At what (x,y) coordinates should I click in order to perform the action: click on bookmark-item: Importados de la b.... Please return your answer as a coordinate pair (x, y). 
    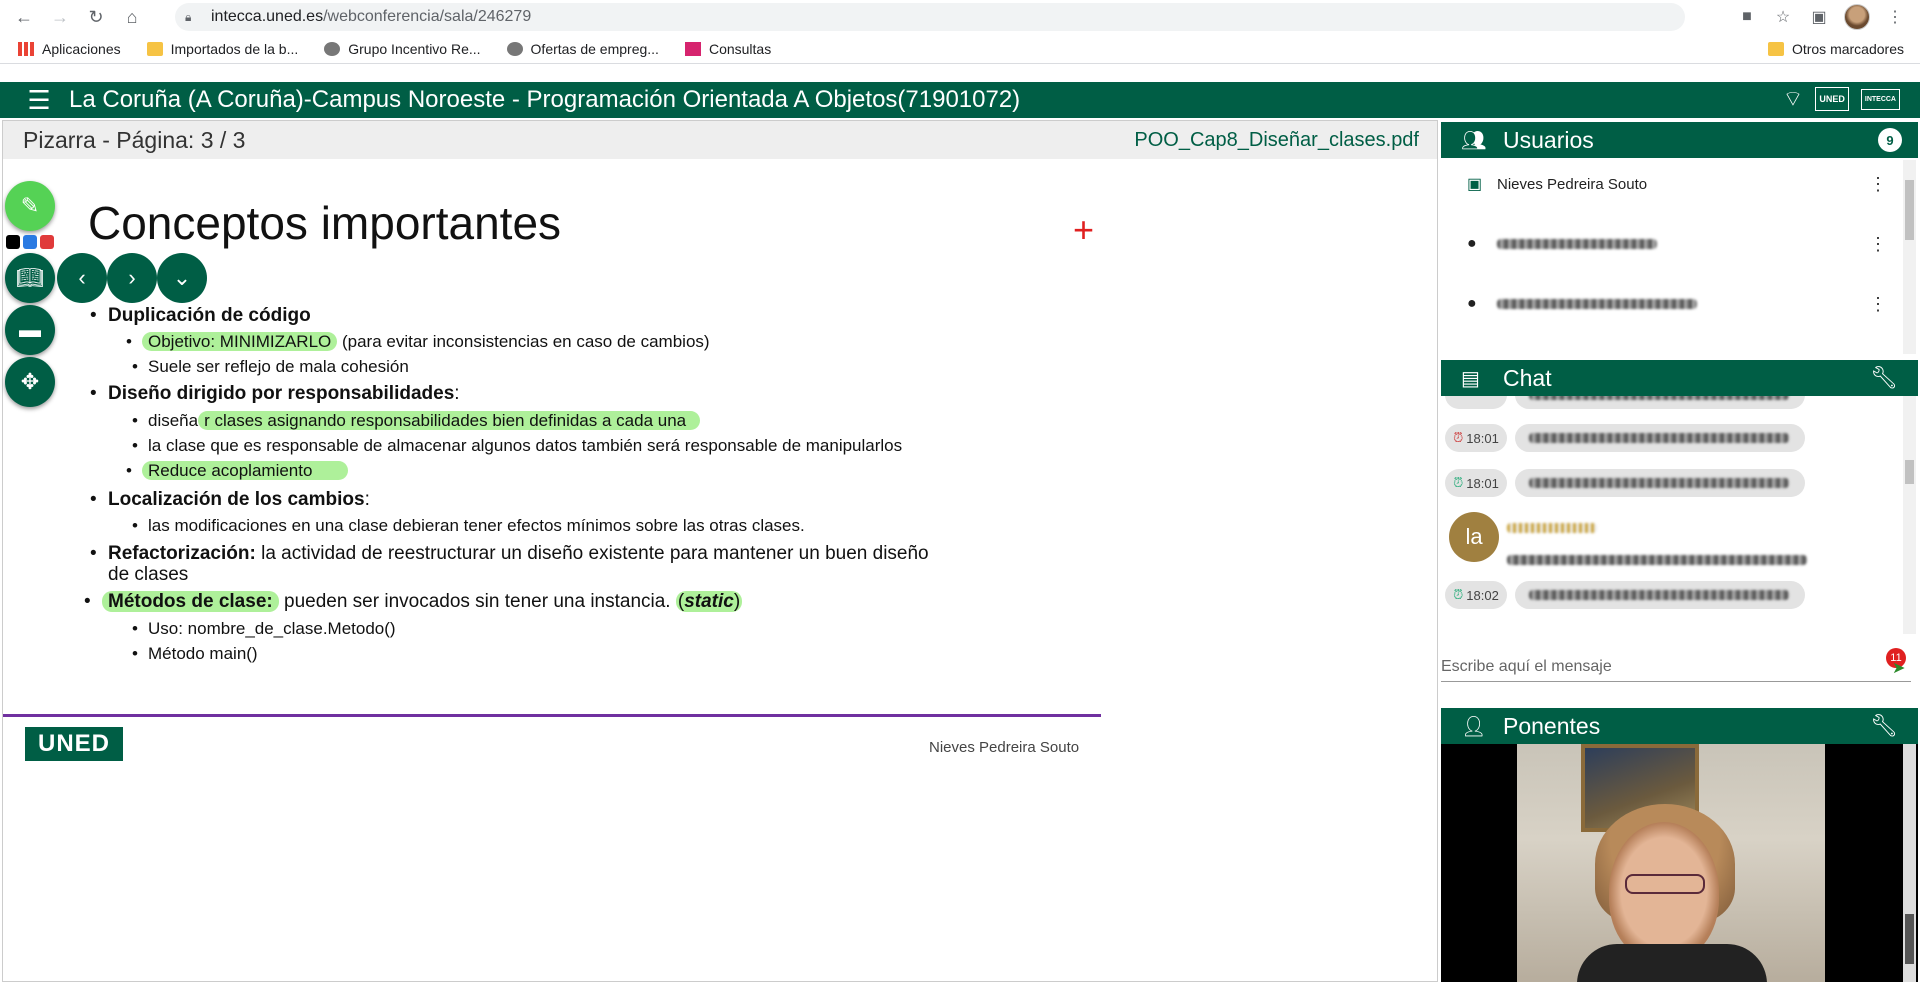
    Looking at the image, I should click on (222, 49).